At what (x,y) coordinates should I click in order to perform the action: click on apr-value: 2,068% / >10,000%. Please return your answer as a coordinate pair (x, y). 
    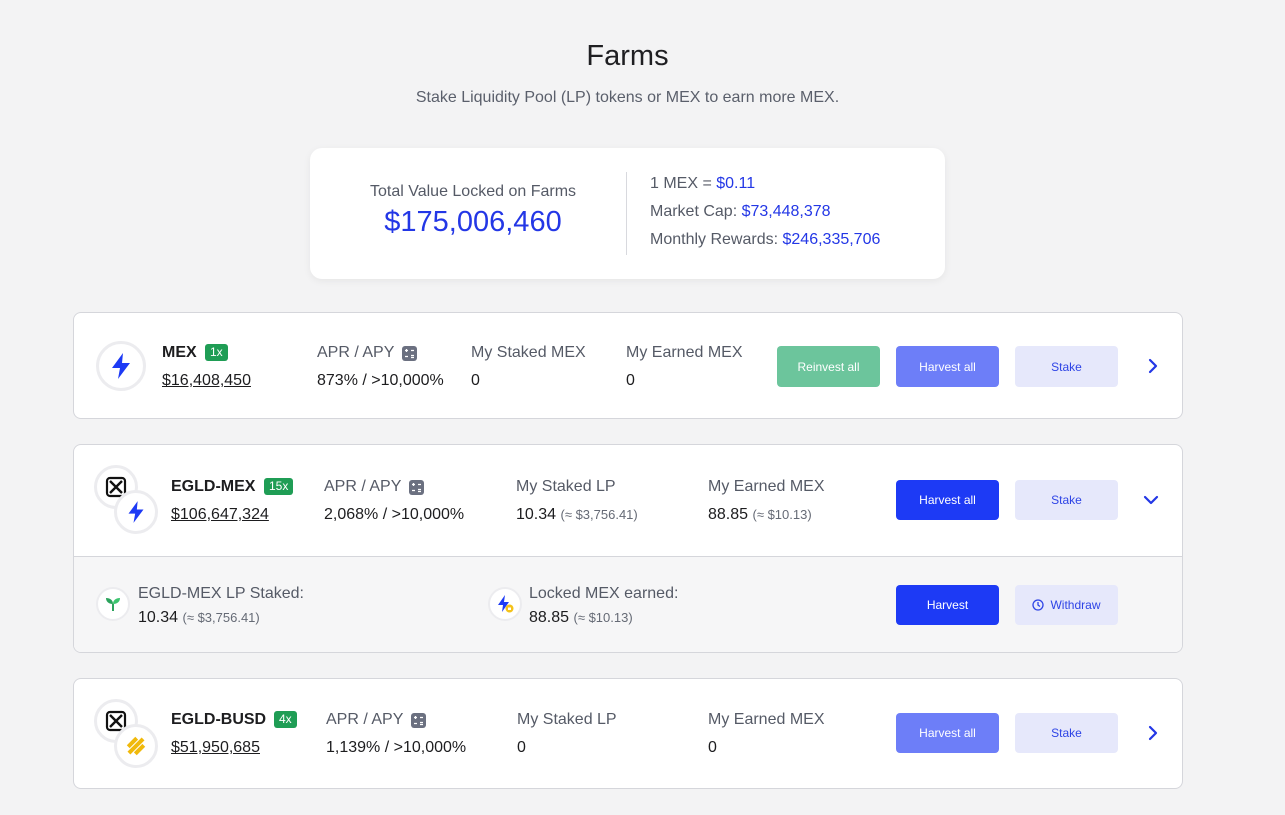
    Looking at the image, I should click on (394, 514).